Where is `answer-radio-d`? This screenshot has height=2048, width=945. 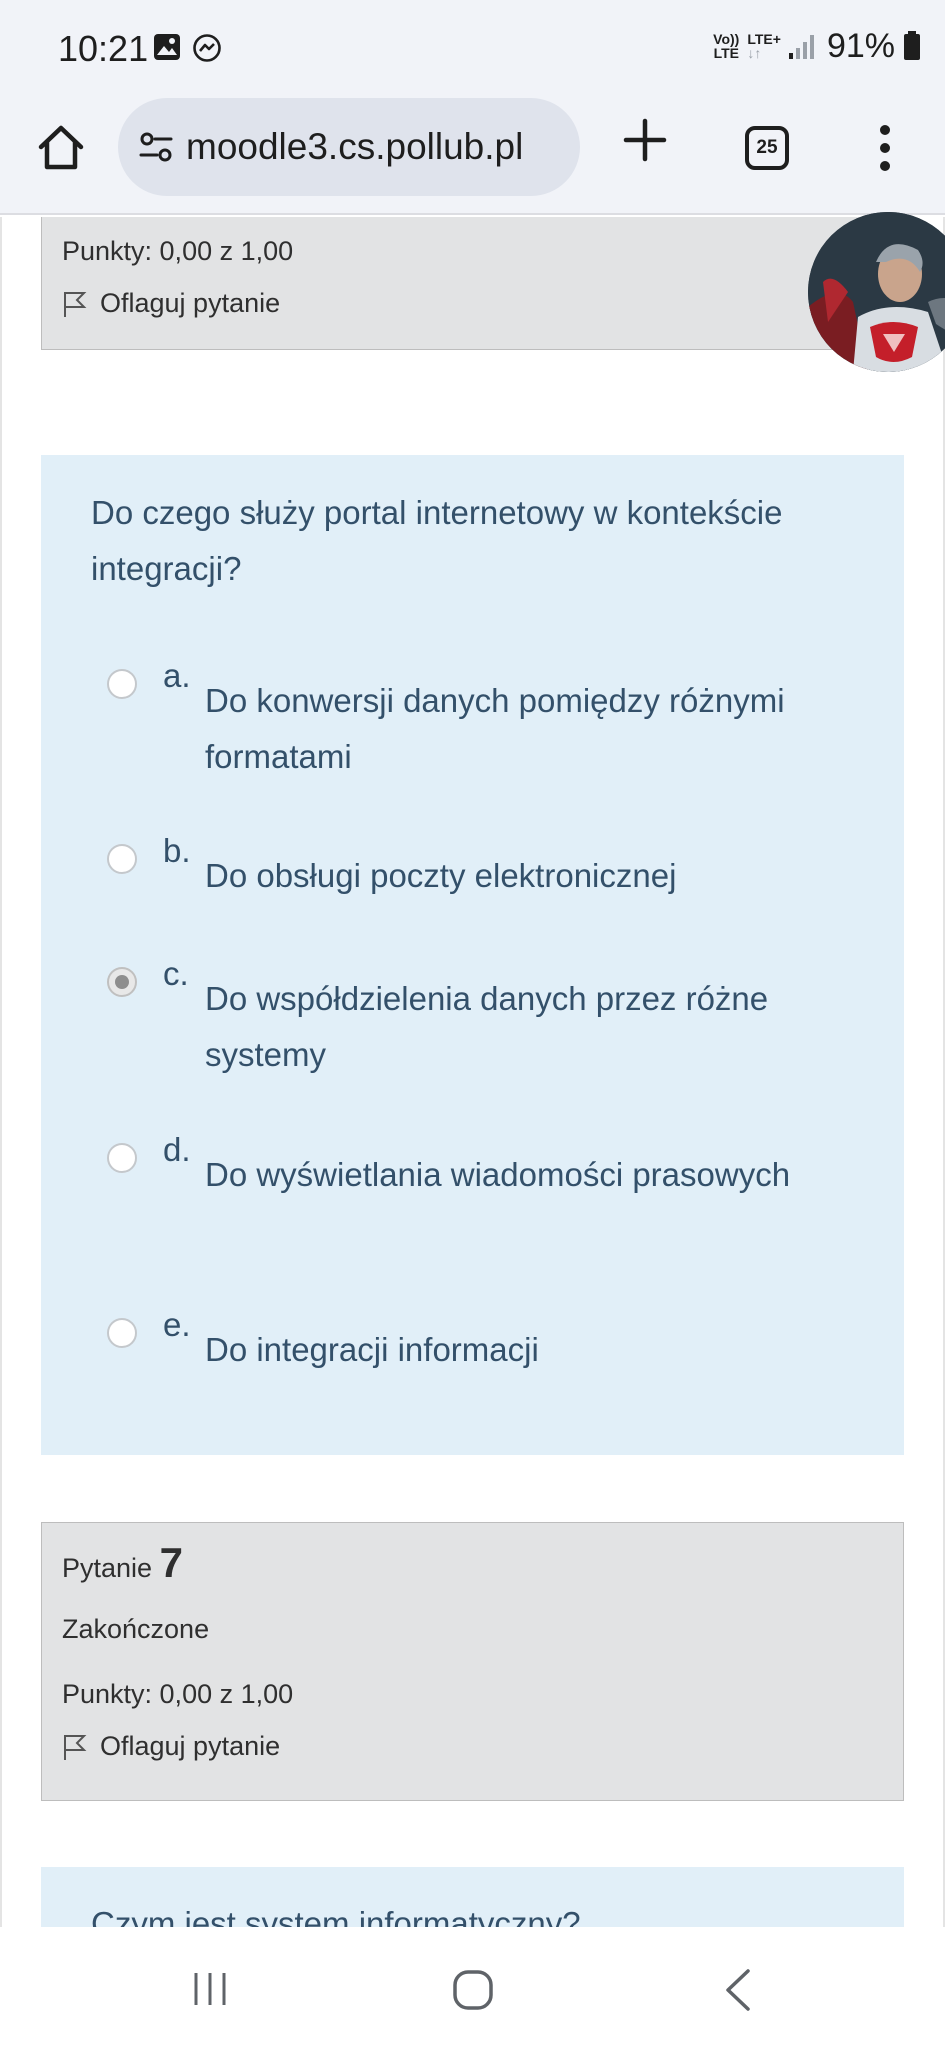
answer-radio-d is located at coordinates (122, 1158).